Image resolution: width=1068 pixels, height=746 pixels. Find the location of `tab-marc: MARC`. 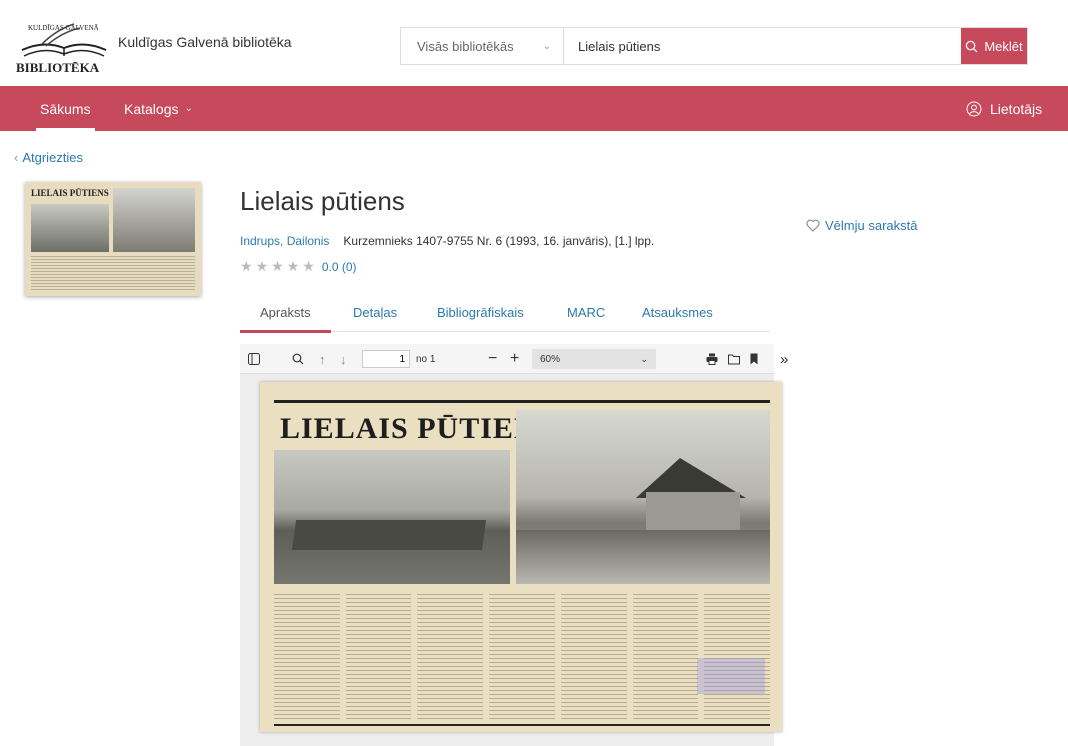

tab-marc: MARC is located at coordinates (586, 312).